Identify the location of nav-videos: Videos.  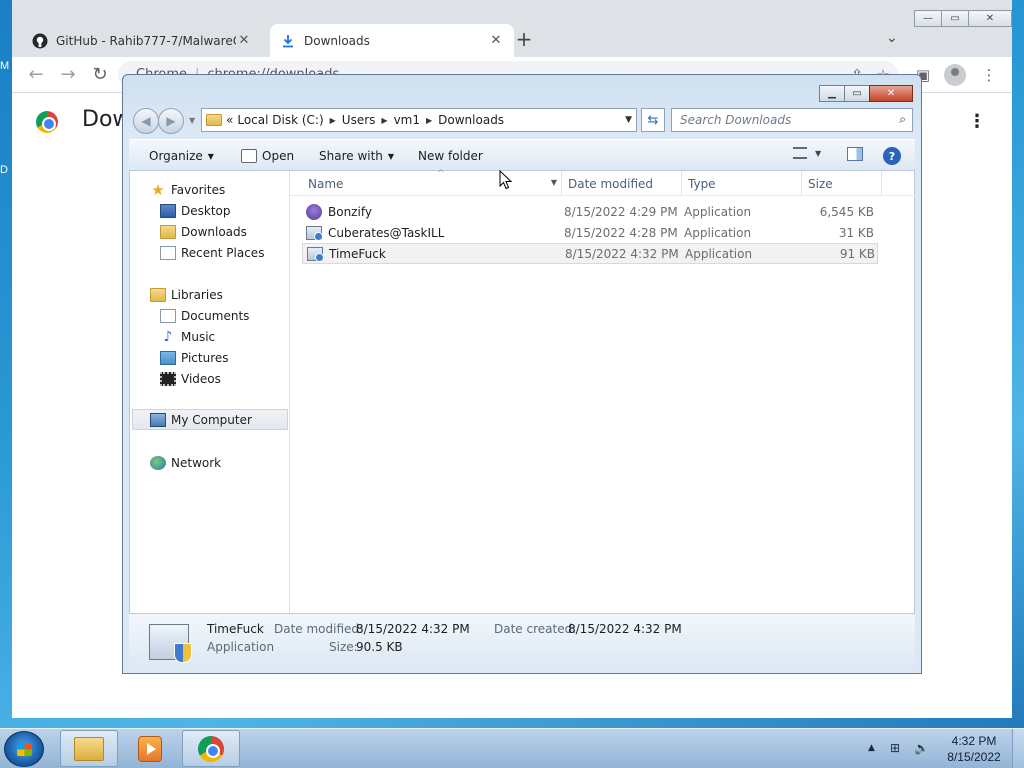
(190, 378).